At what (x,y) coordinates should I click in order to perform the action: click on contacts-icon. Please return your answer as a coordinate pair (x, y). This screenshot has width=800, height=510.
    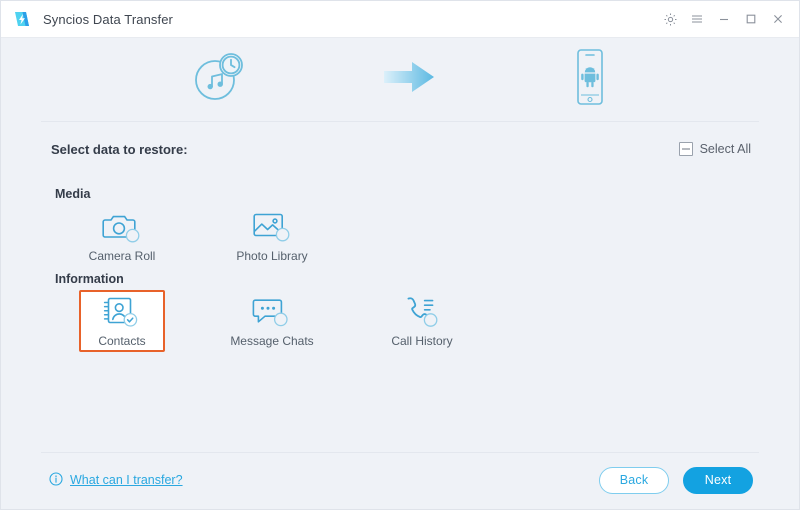
    Looking at the image, I should click on (122, 312).